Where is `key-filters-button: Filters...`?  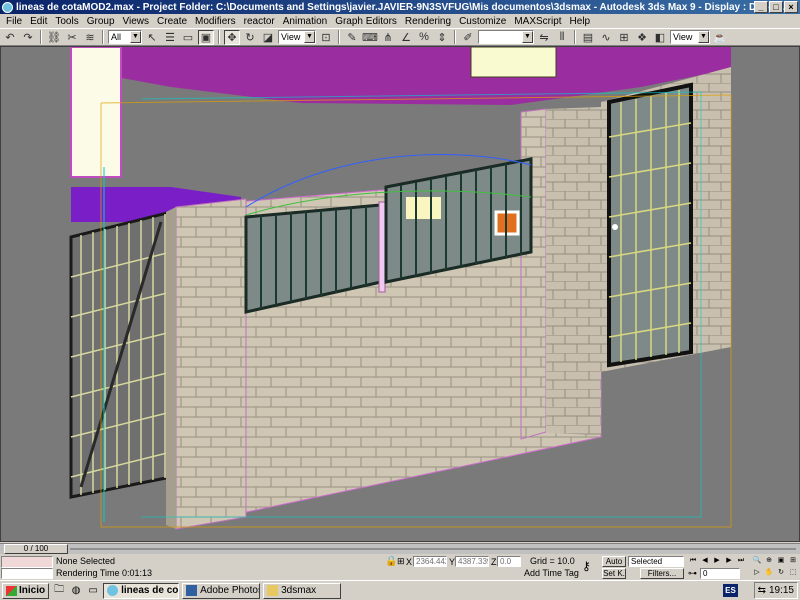 key-filters-button: Filters... is located at coordinates (662, 573).